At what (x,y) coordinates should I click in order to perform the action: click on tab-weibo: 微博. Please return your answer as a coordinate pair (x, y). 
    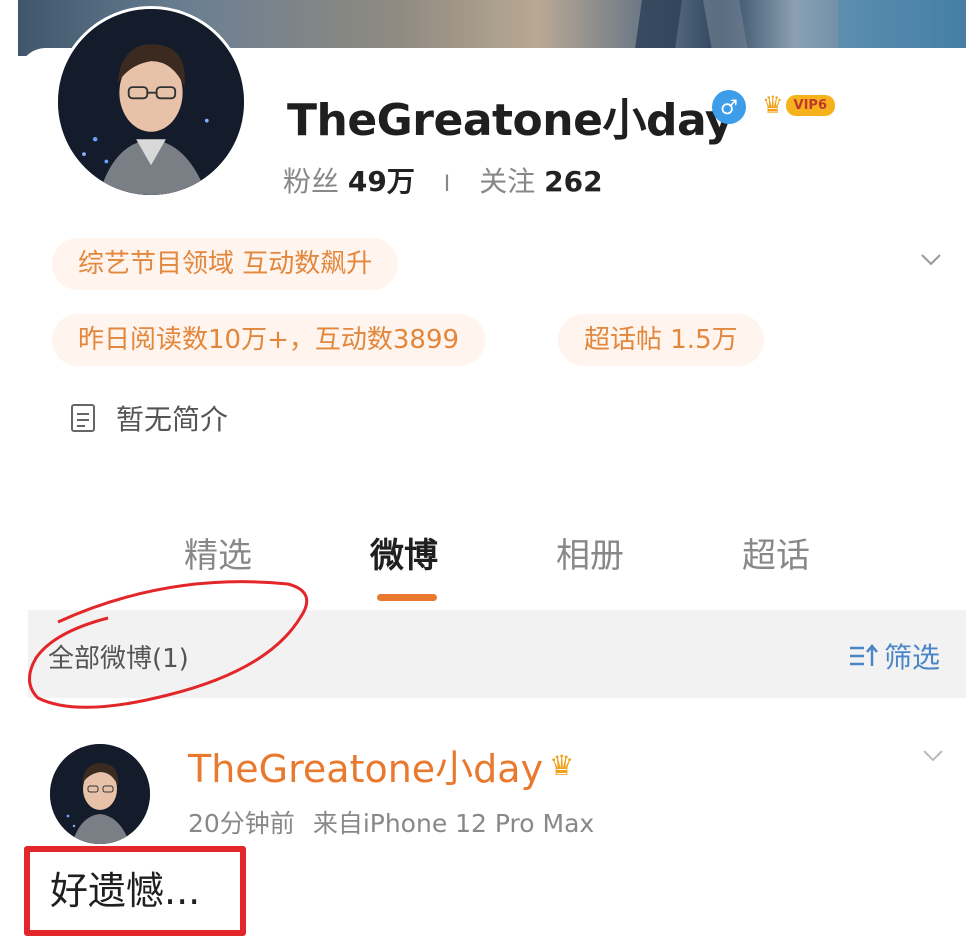
    Looking at the image, I should click on (404, 552).